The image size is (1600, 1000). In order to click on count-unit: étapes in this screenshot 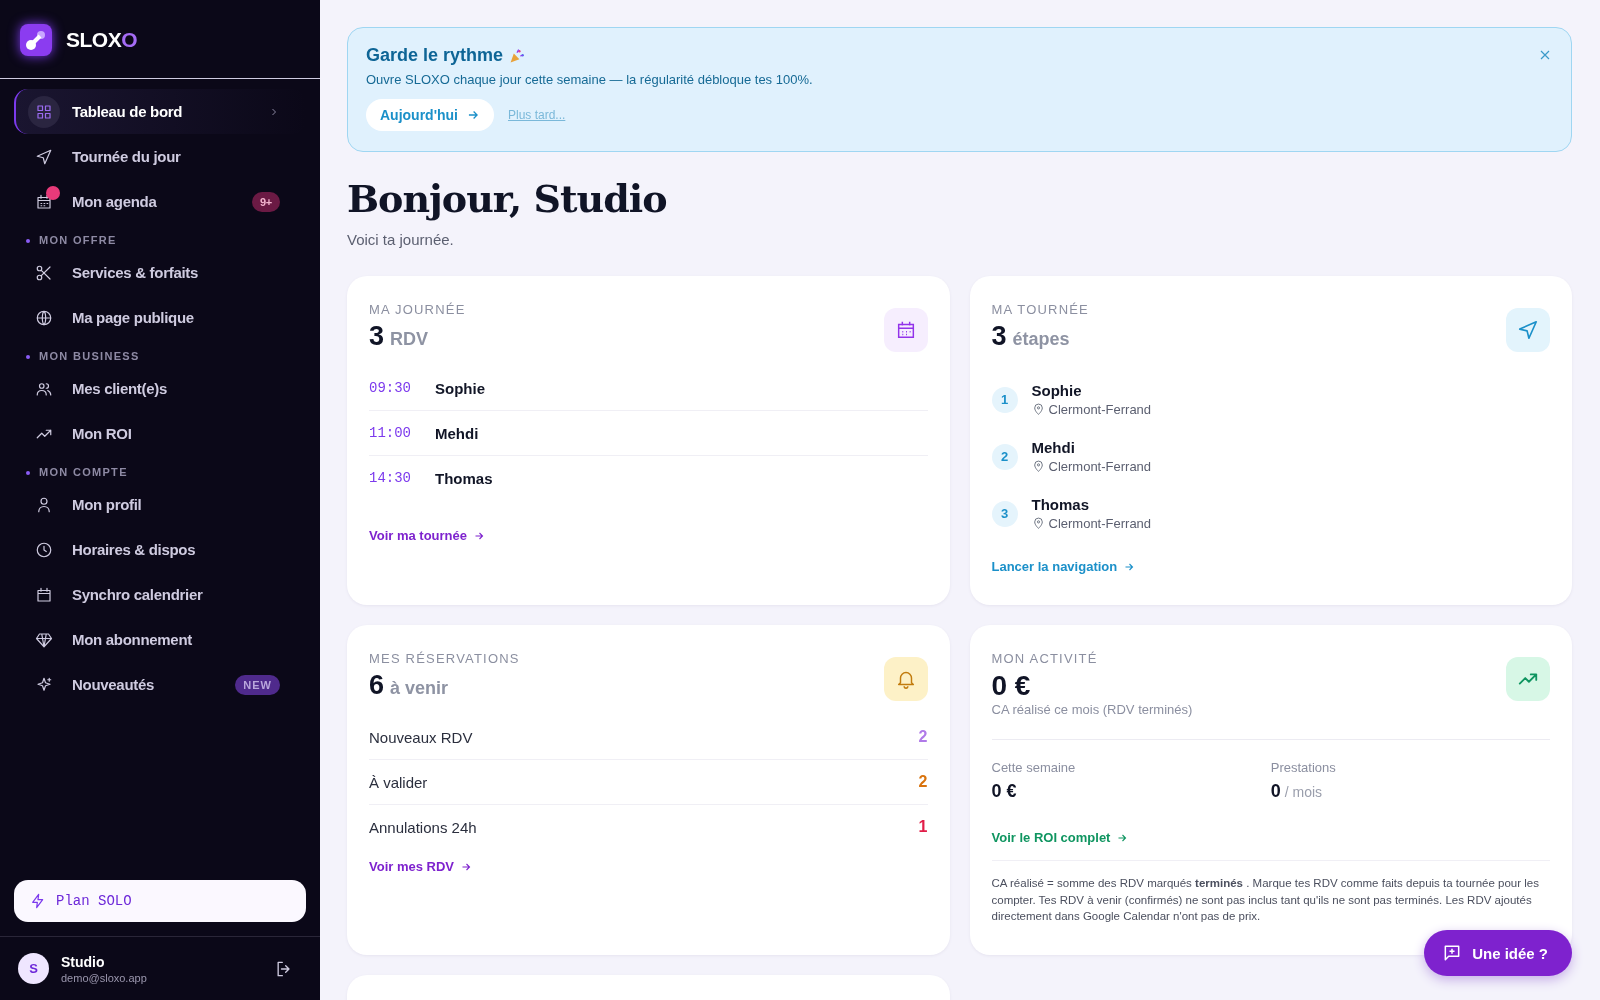, I will do `click(1041, 339)`.